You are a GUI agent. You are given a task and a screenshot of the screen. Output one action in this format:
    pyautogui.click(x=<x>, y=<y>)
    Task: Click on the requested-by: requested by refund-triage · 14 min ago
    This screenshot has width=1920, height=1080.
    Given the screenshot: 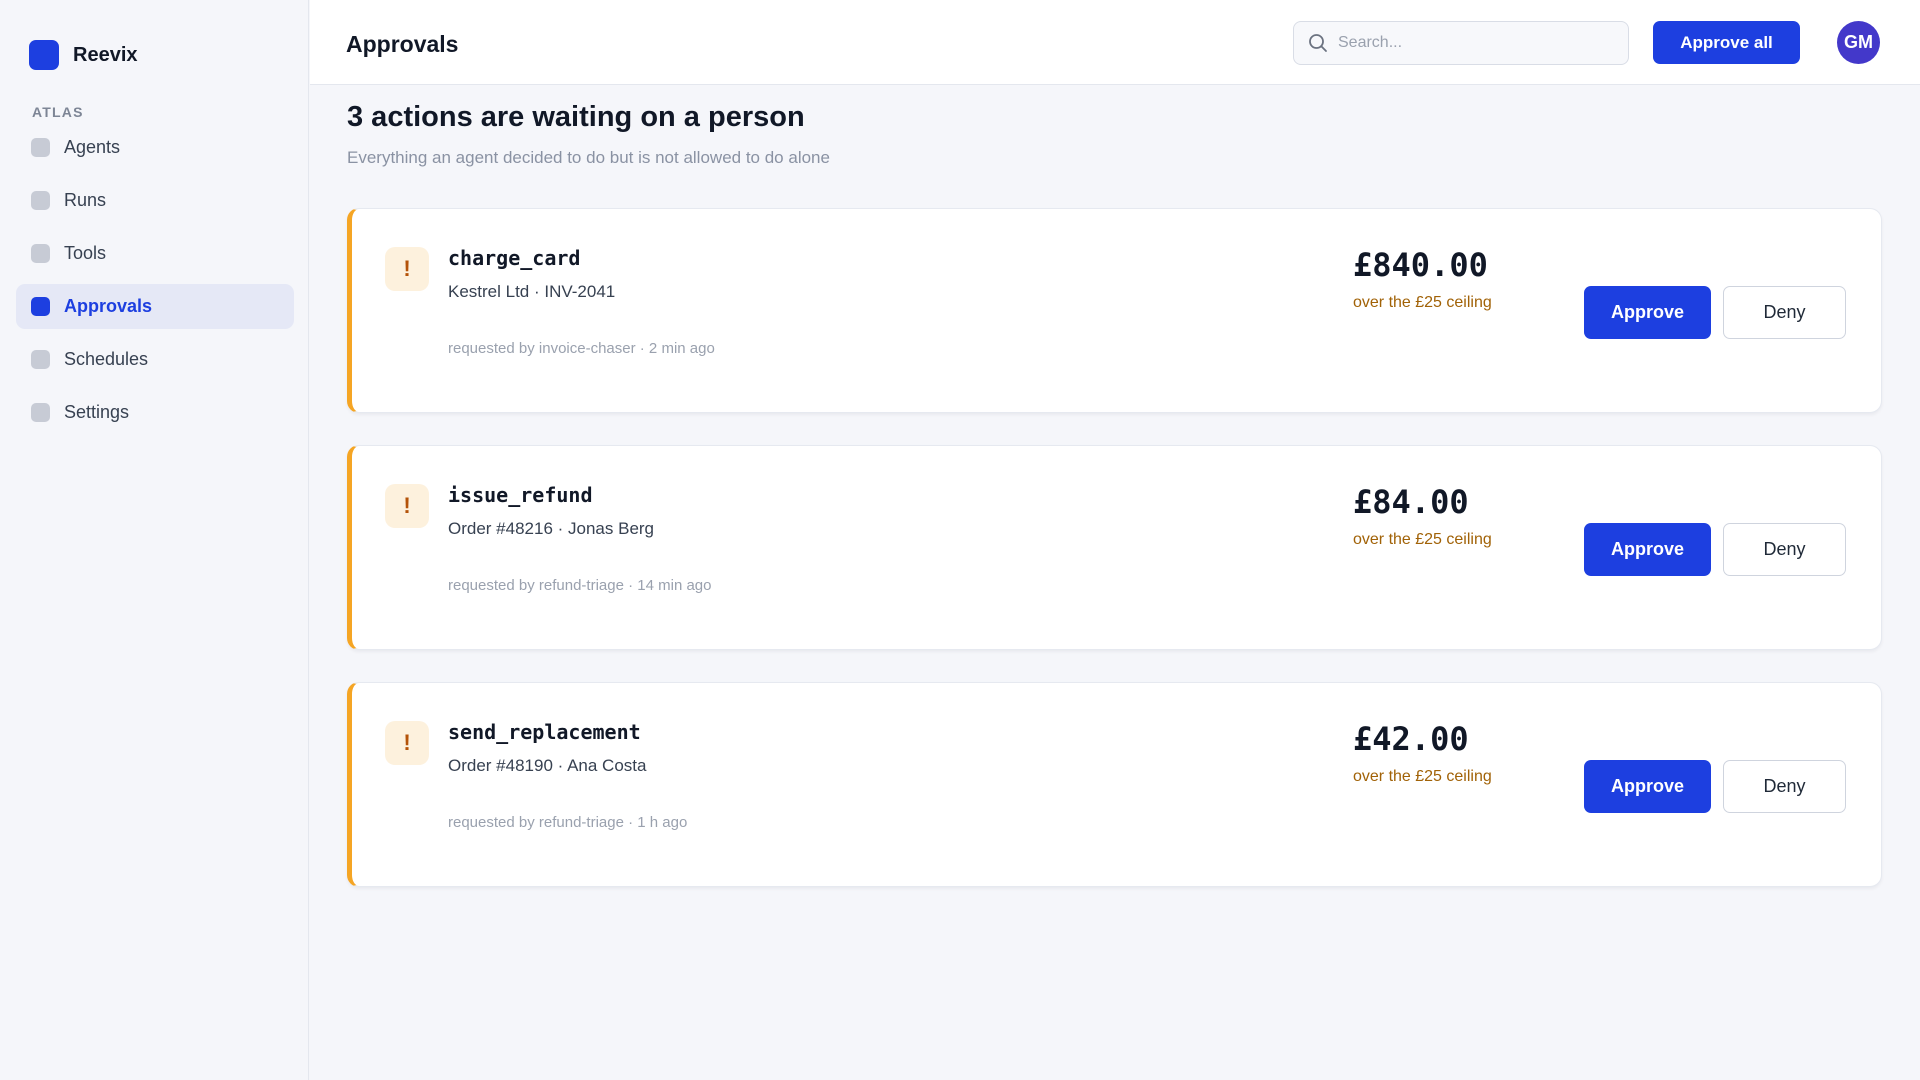 What is the action you would take?
    pyautogui.click(x=580, y=585)
    